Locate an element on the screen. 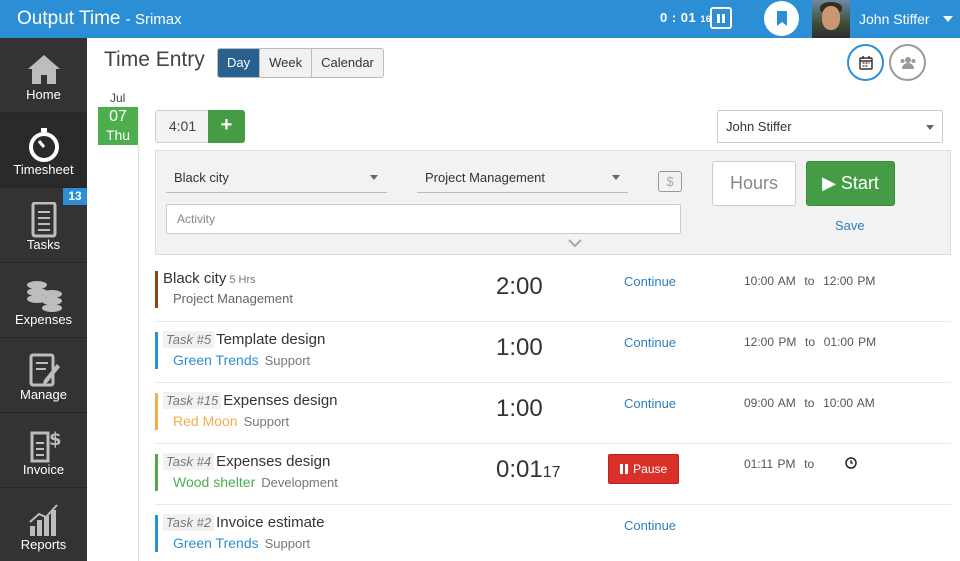 This screenshot has height=561, width=960. task-number: Task #5 is located at coordinates (189, 339).